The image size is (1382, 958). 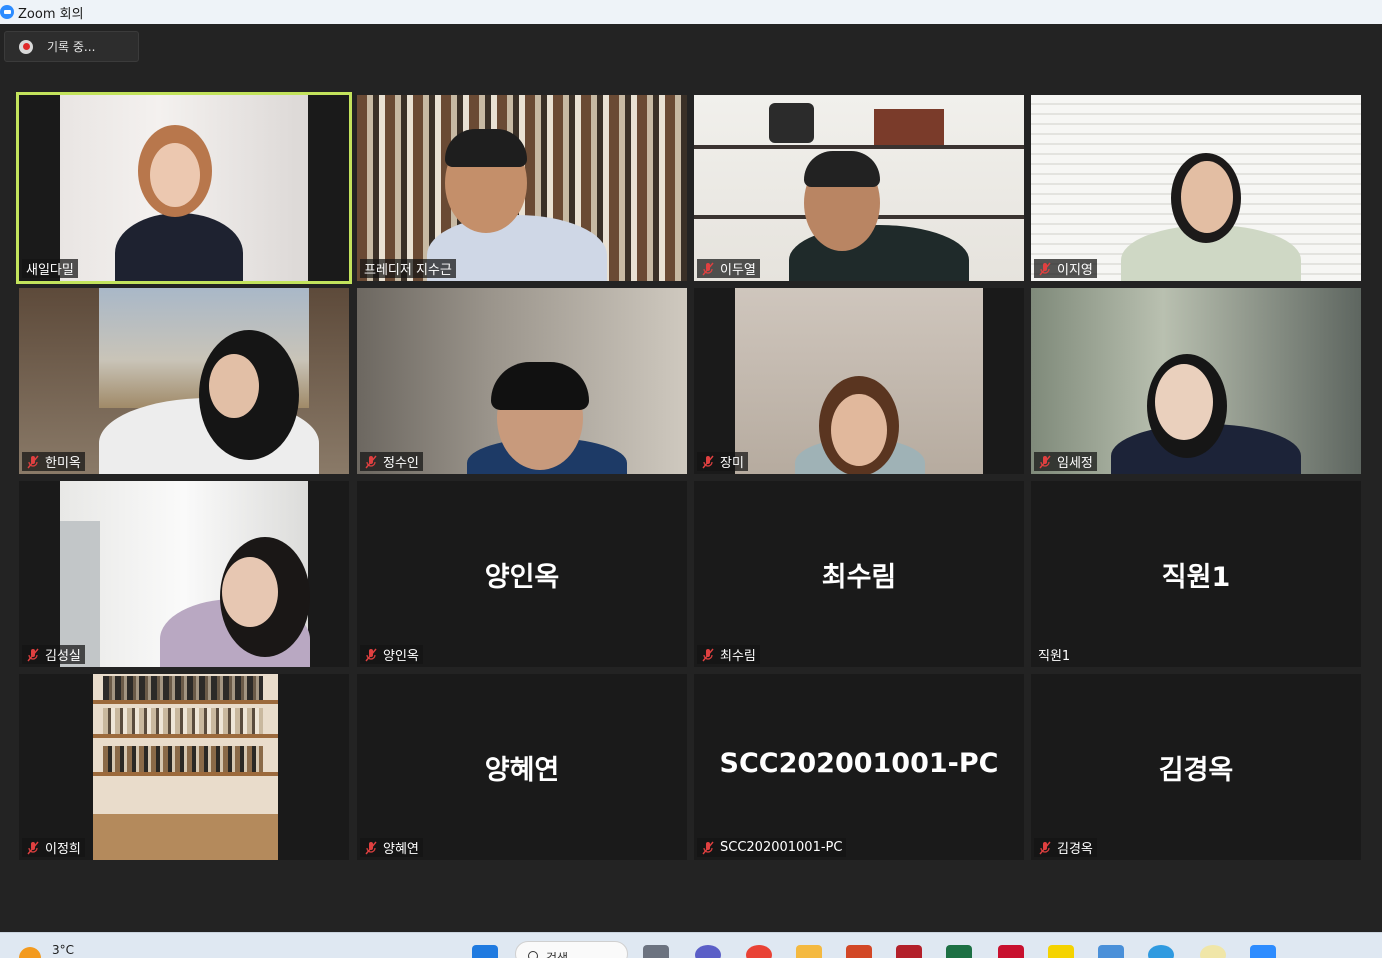 I want to click on participant-tile: 정수인, so click(x=522, y=381).